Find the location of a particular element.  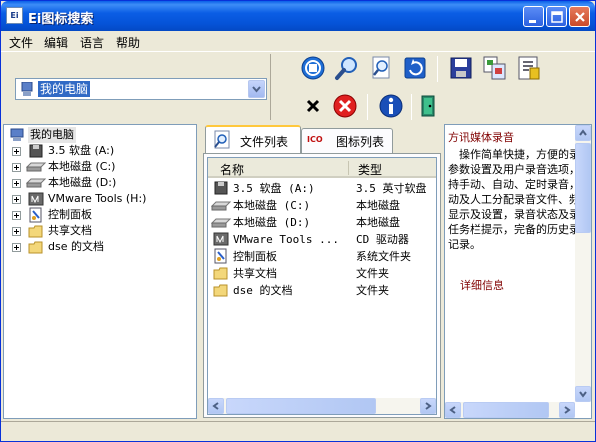

chevron-right-icon is located at coordinates (428, 406).